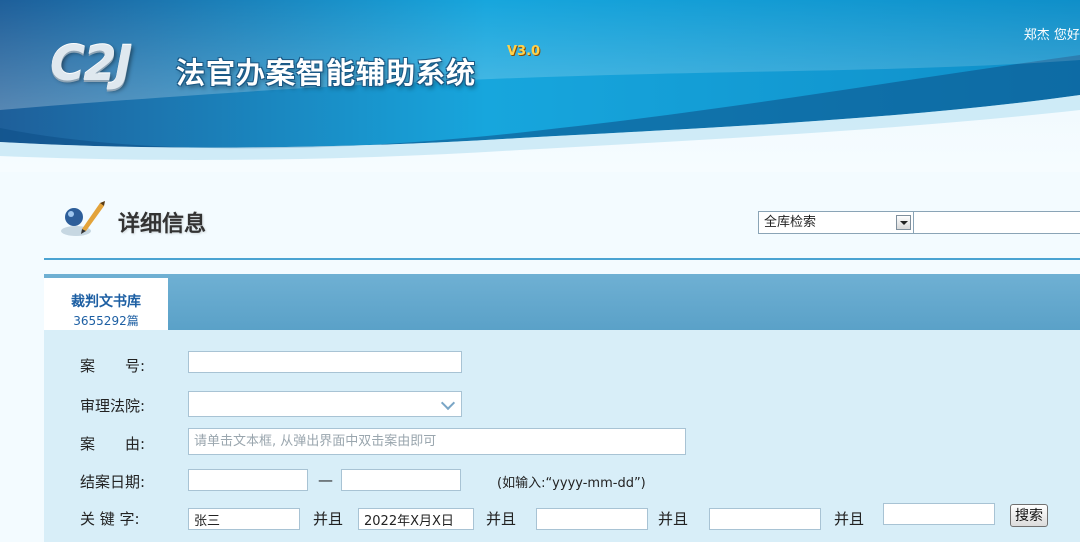 Image resolution: width=1080 pixels, height=542 pixels. What do you see at coordinates (162, 224) in the screenshot?
I see `section-title: 详细信息` at bounding box center [162, 224].